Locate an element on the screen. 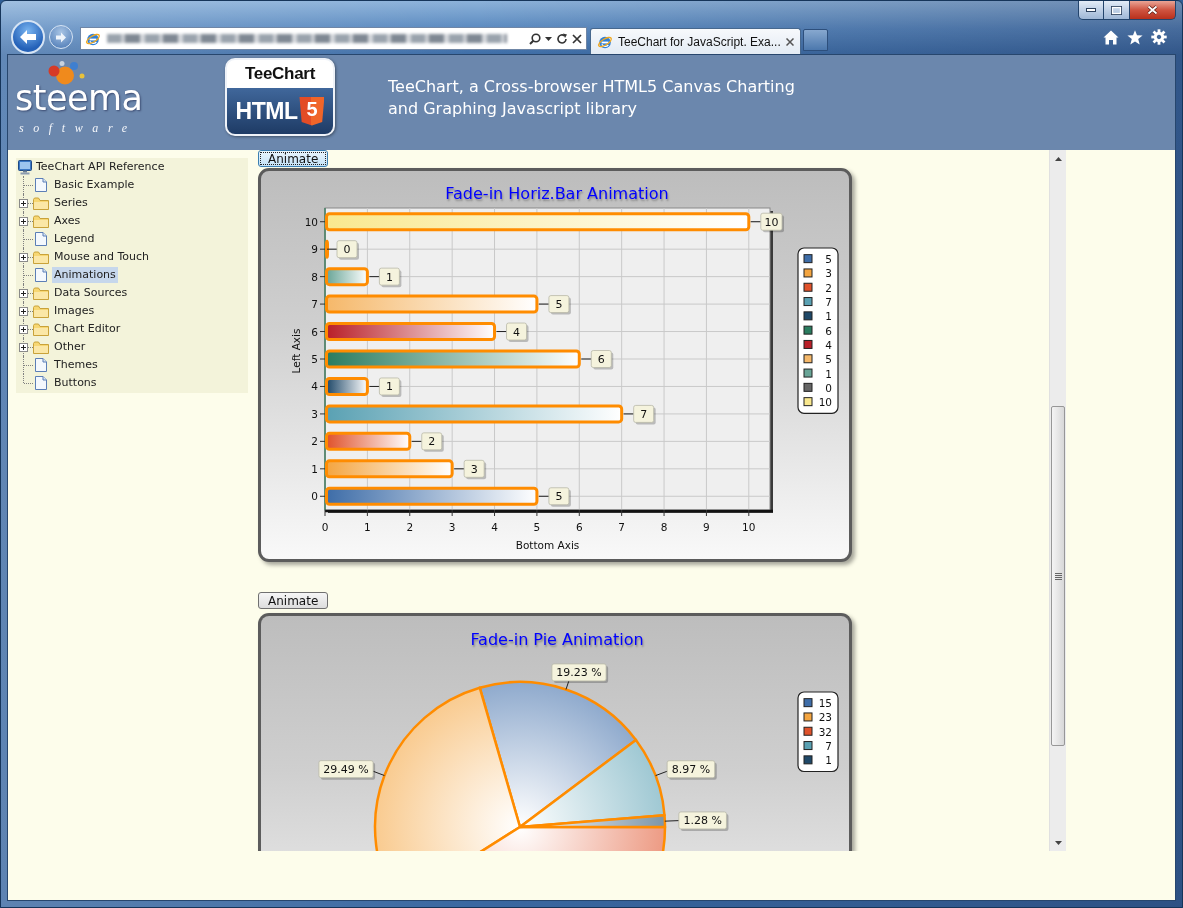 The width and height of the screenshot is (1183, 908). grip-icon is located at coordinates (1058, 576).